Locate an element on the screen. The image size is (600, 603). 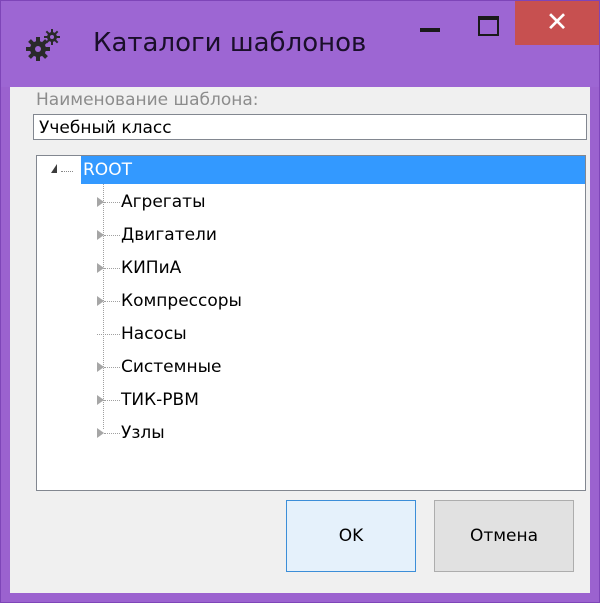
maximize-icon is located at coordinates (488, 26).